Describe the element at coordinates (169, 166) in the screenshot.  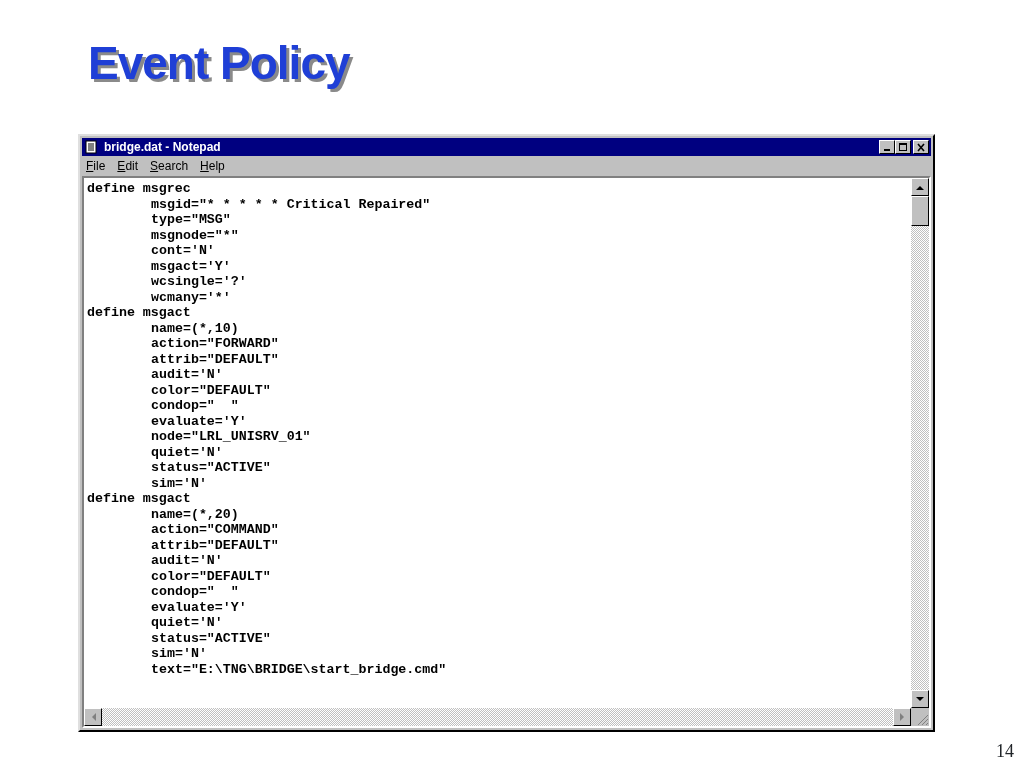
I see `menu-item: Search` at that location.